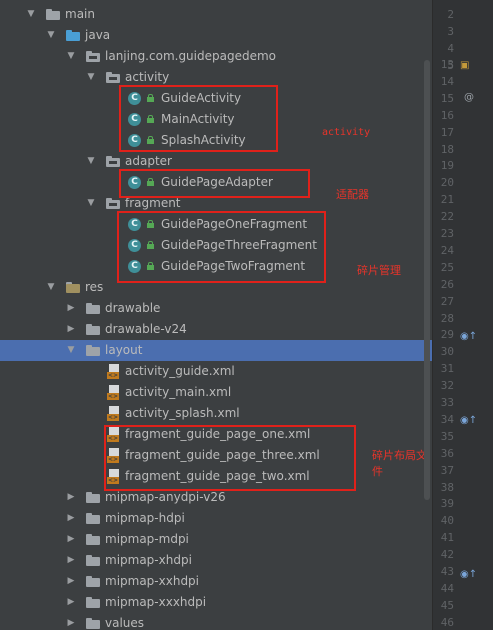  Describe the element at coordinates (447, 200) in the screenshot. I see `line-number: 21` at that location.